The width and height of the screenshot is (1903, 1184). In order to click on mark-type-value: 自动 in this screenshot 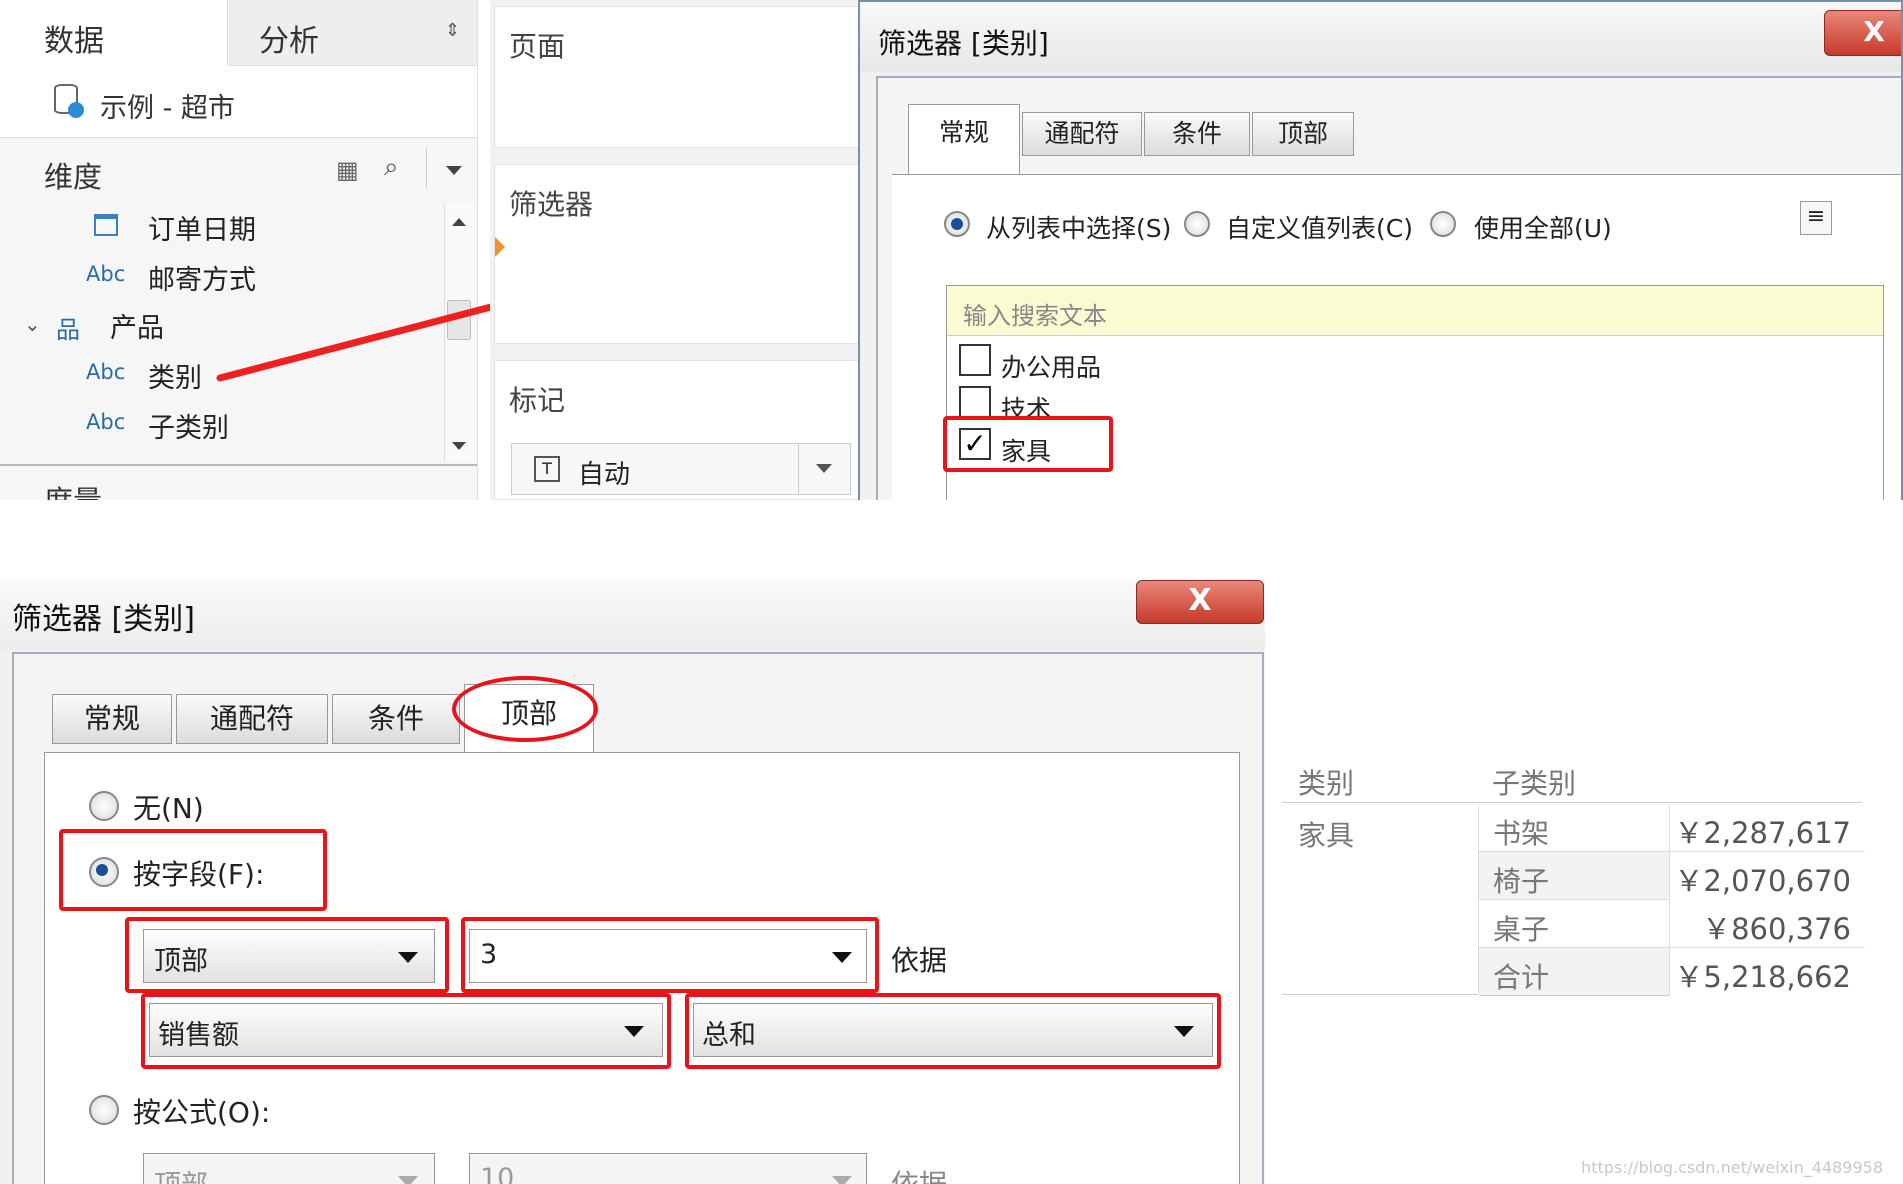, I will do `click(604, 475)`.